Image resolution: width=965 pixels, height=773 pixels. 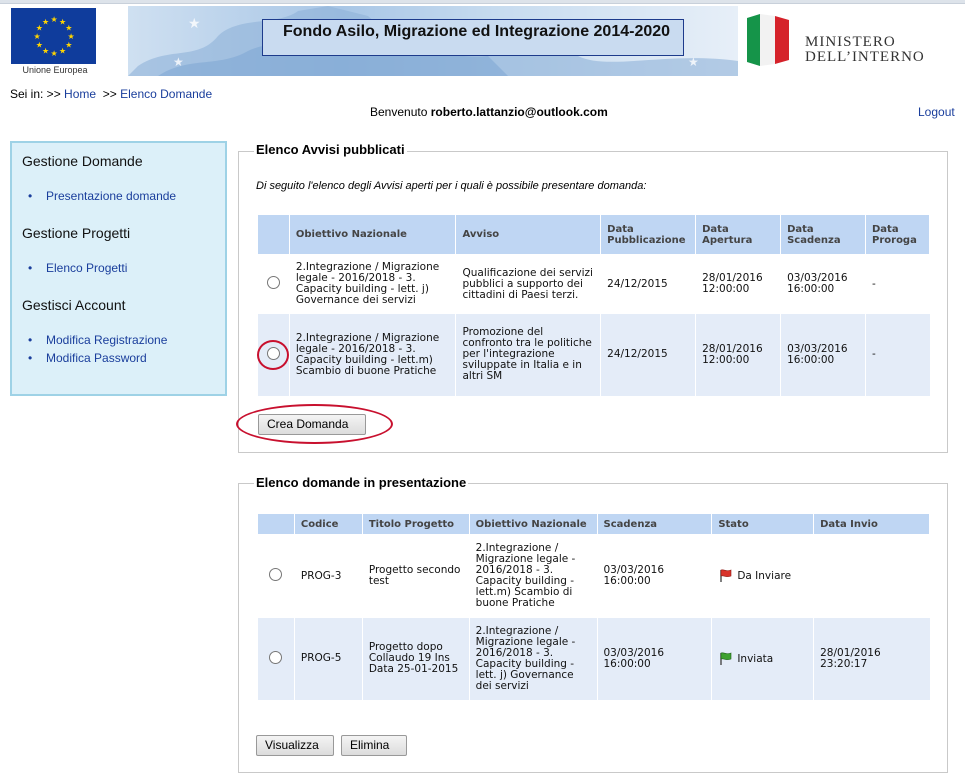 I want to click on cell-stato: Inviata, so click(x=762, y=658).